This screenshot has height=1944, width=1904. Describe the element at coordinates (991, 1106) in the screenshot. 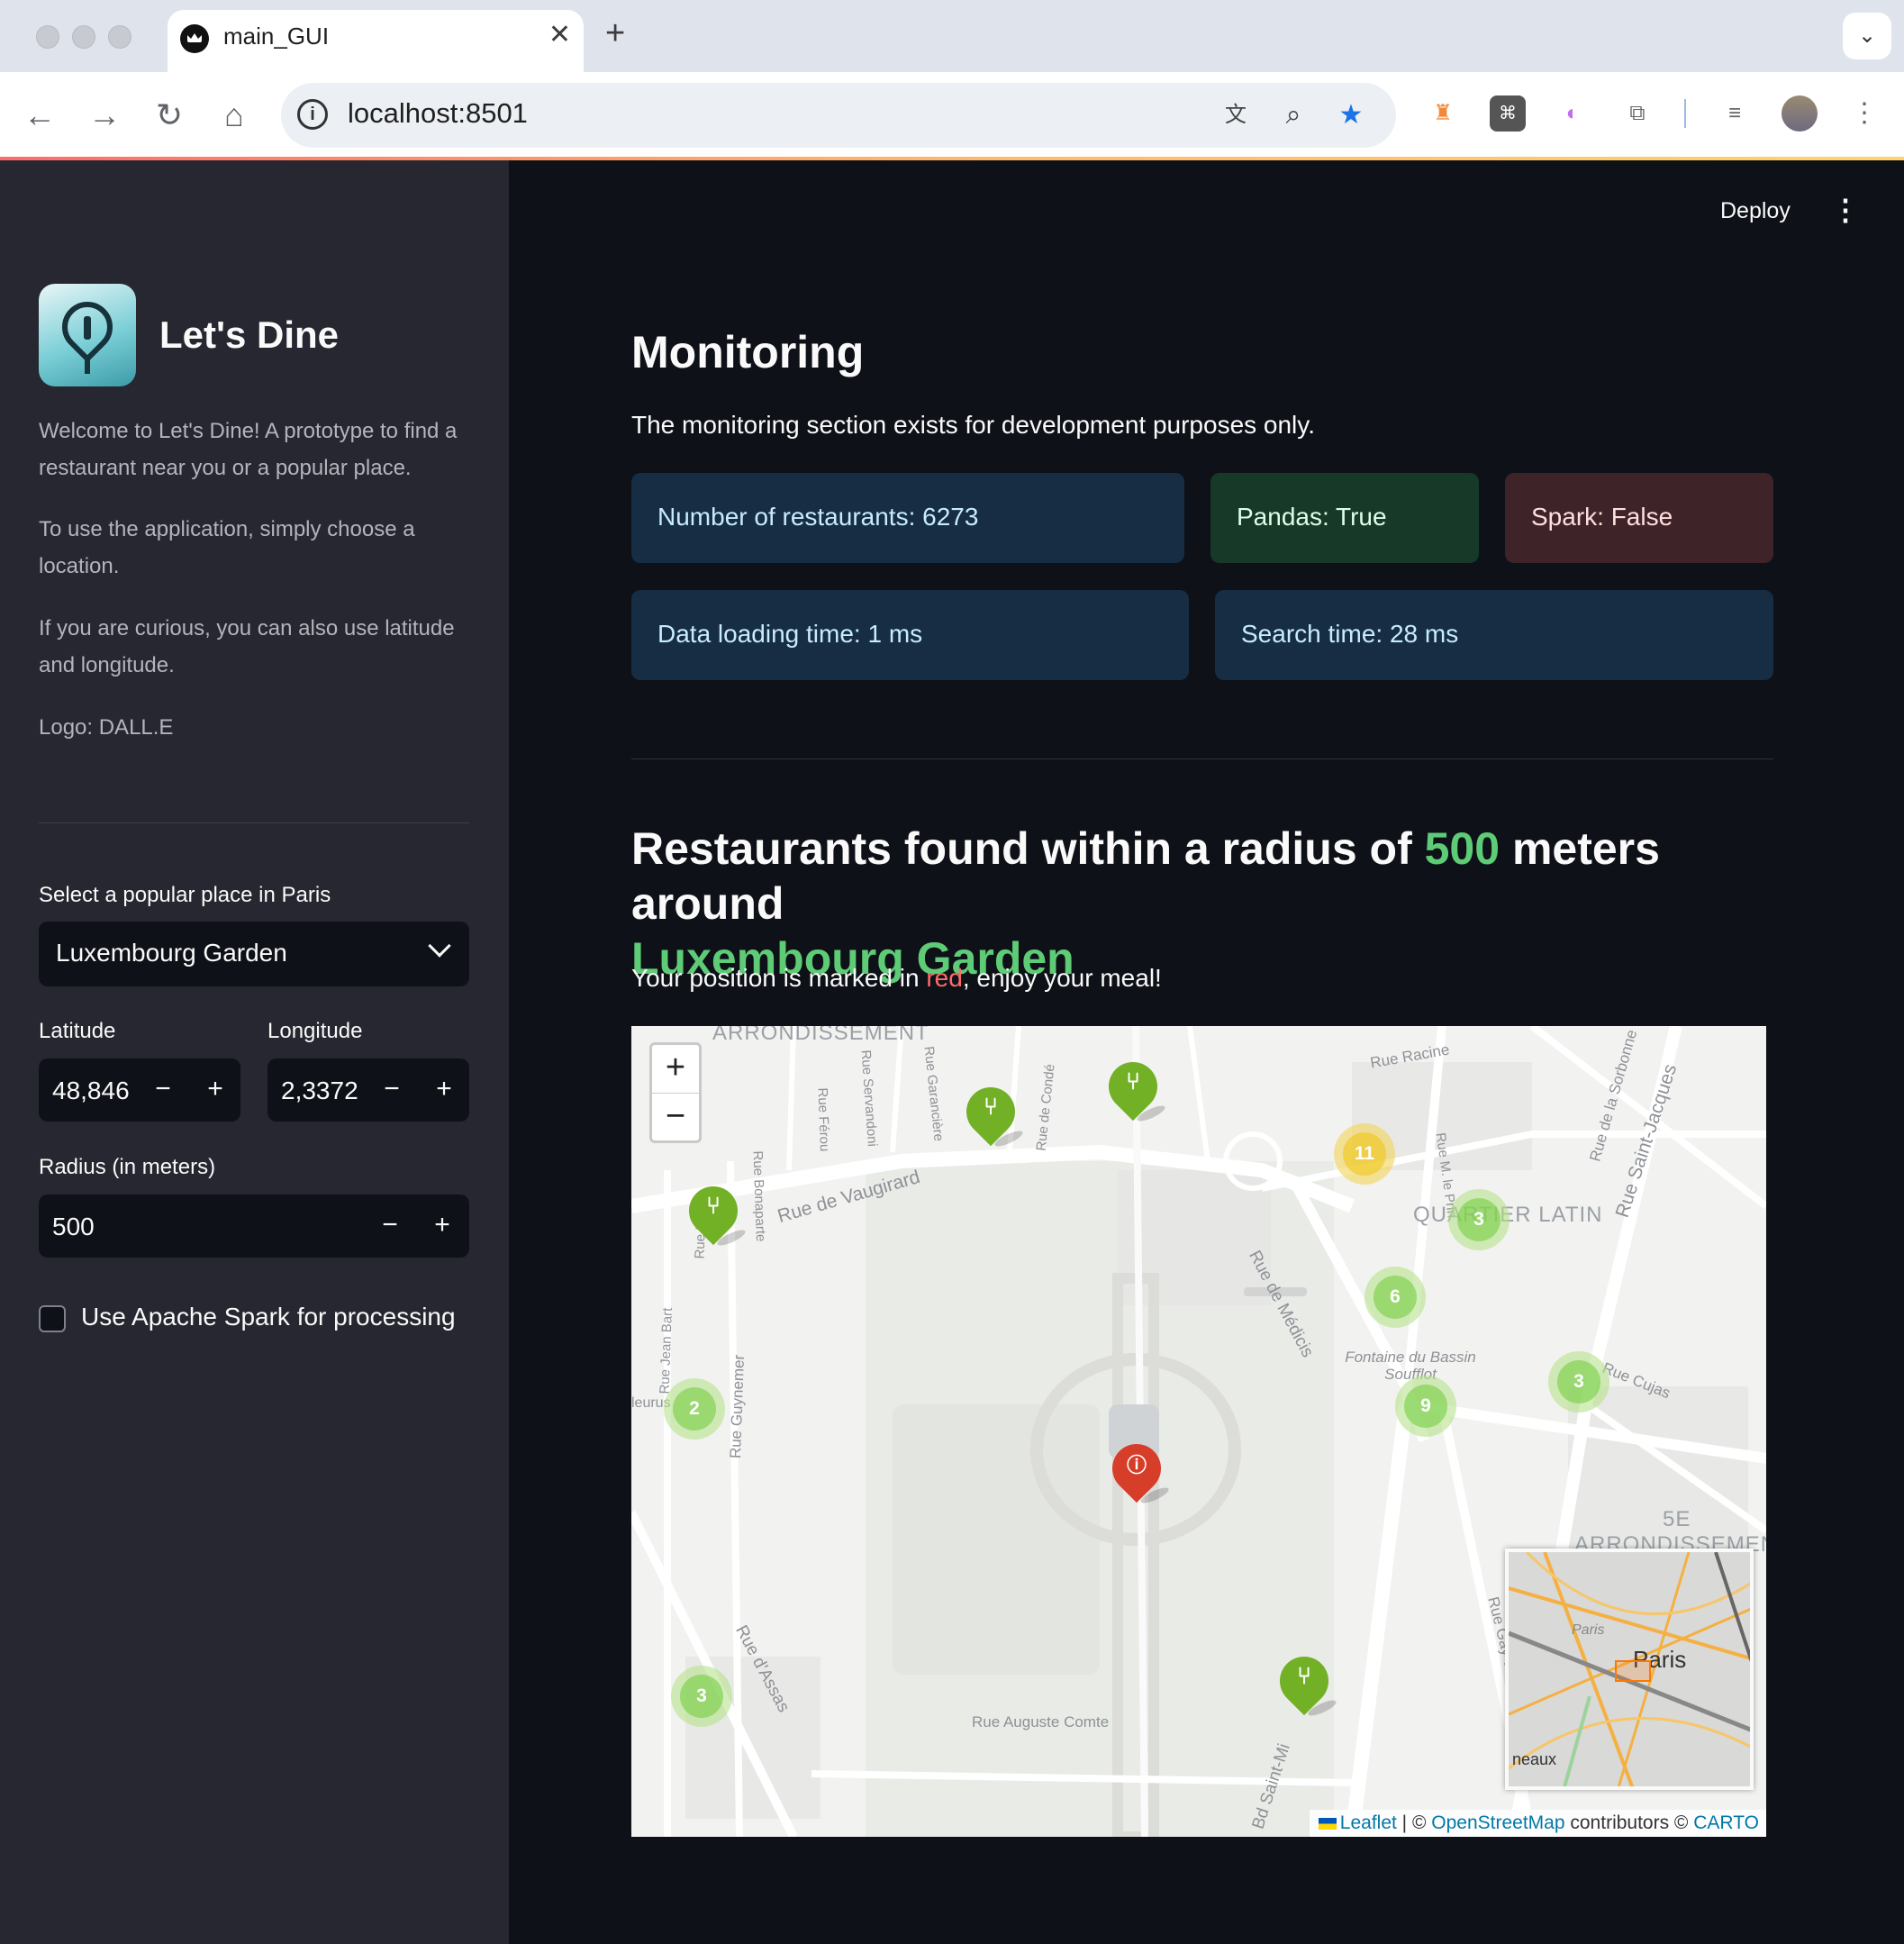

I see `utensils-icon: ⑂` at that location.